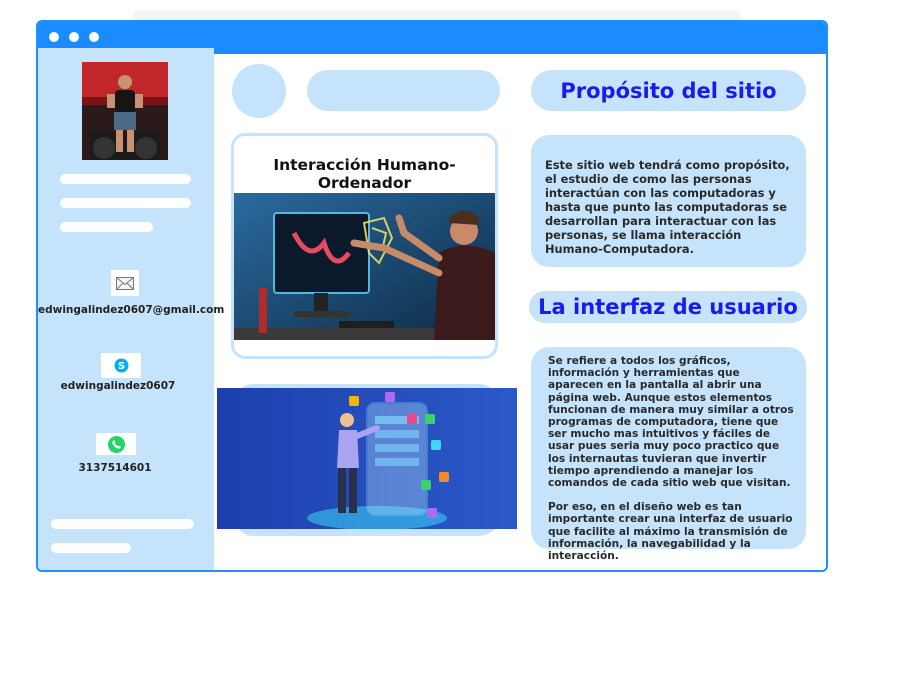 Image resolution: width=900 pixels, height=679 pixels. What do you see at coordinates (116, 444) in the screenshot?
I see `whatsapp-icon` at bounding box center [116, 444].